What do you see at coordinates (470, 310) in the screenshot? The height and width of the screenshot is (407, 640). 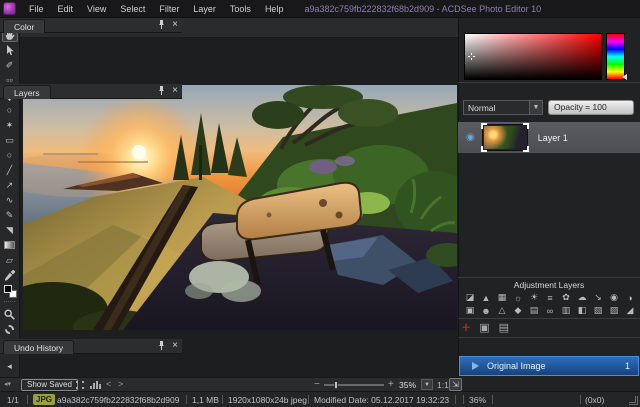 I see `adjustment-vintage-icon: ▣` at bounding box center [470, 310].